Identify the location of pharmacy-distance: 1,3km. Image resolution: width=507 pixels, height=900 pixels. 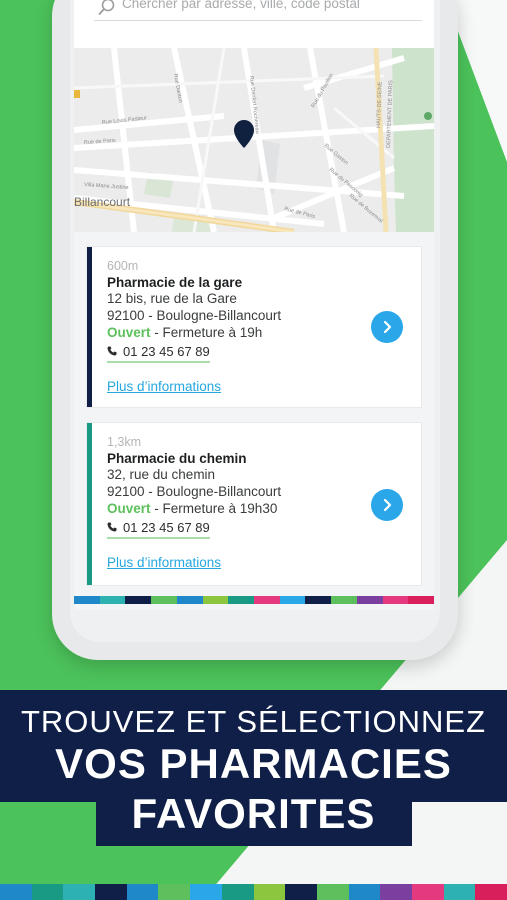
(124, 442).